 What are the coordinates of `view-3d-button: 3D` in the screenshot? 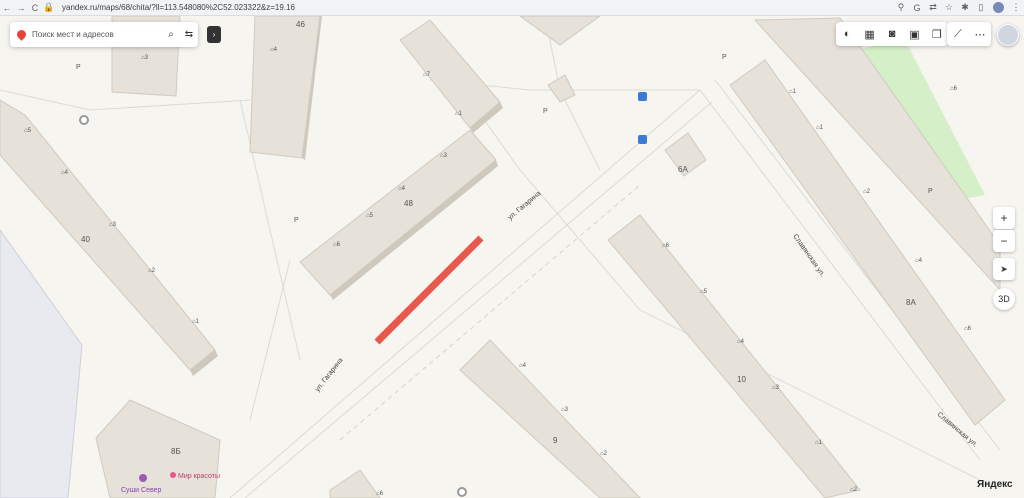 It's located at (1004, 299).